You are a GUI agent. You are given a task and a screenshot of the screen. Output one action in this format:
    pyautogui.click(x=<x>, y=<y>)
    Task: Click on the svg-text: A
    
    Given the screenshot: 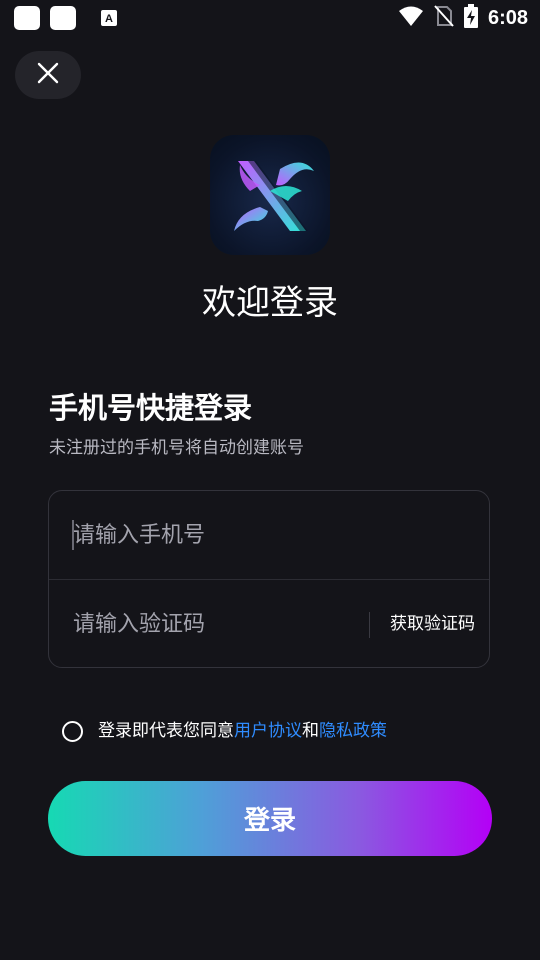 What is the action you would take?
    pyautogui.click(x=109, y=19)
    